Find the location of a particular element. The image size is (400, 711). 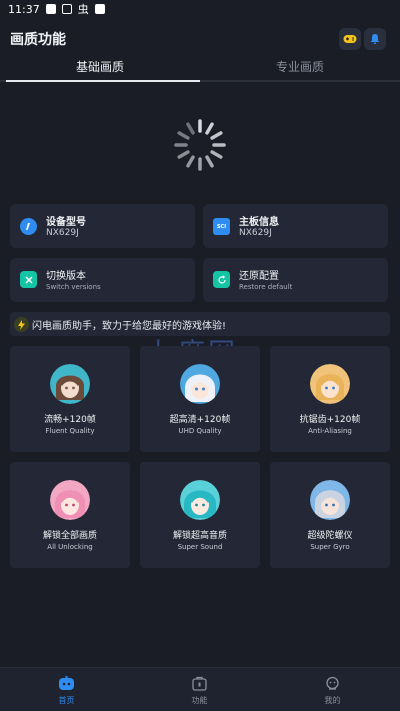

avatar-white-hair is located at coordinates (200, 384).